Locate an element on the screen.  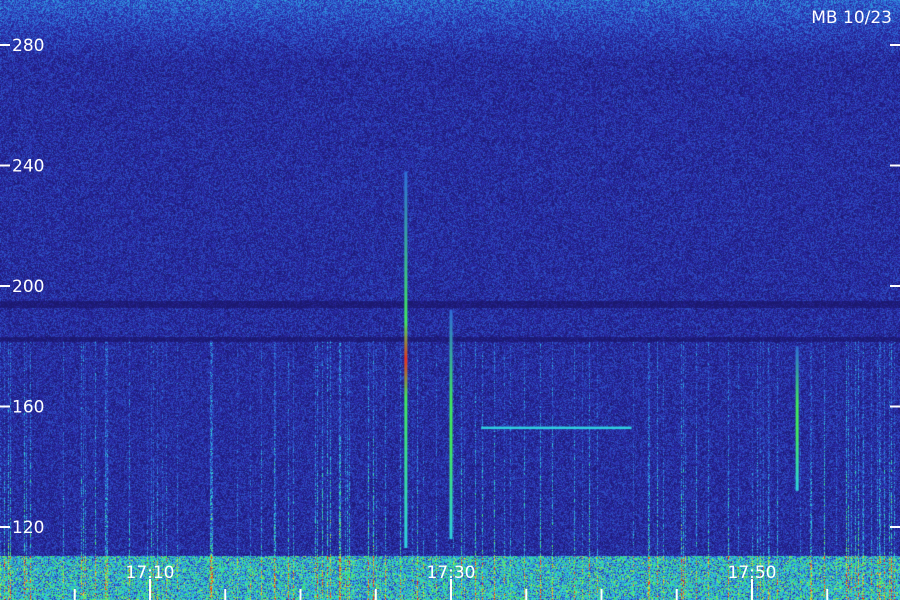
y-tick-label: 280 is located at coordinates (28, 46).